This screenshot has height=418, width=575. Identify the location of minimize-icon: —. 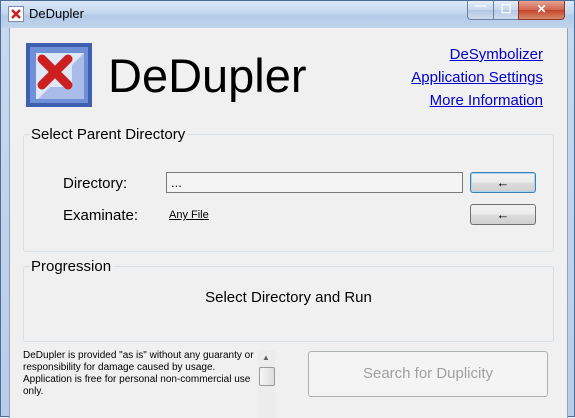
(480, 6).